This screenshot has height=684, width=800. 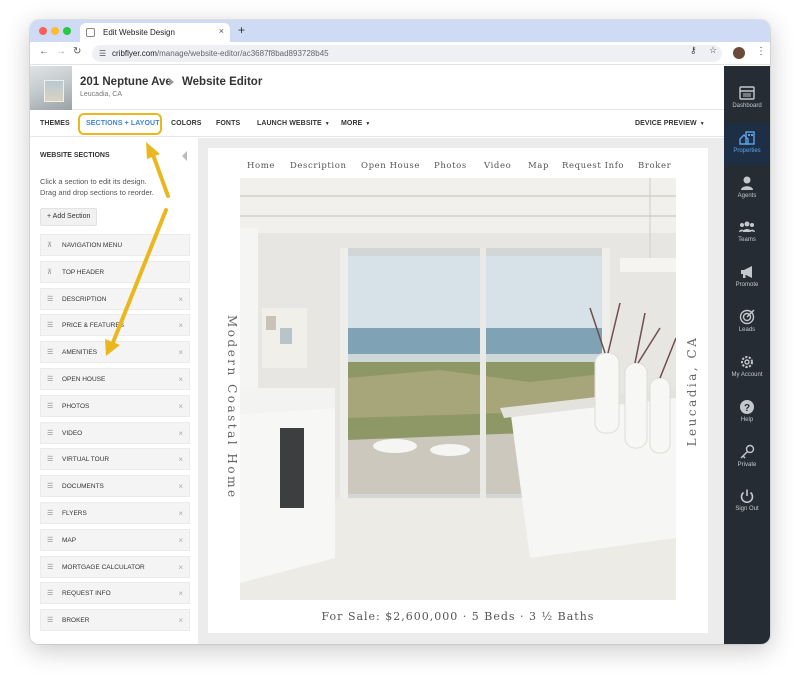 I want to click on preview-nav-link: Broker, so click(x=654, y=166).